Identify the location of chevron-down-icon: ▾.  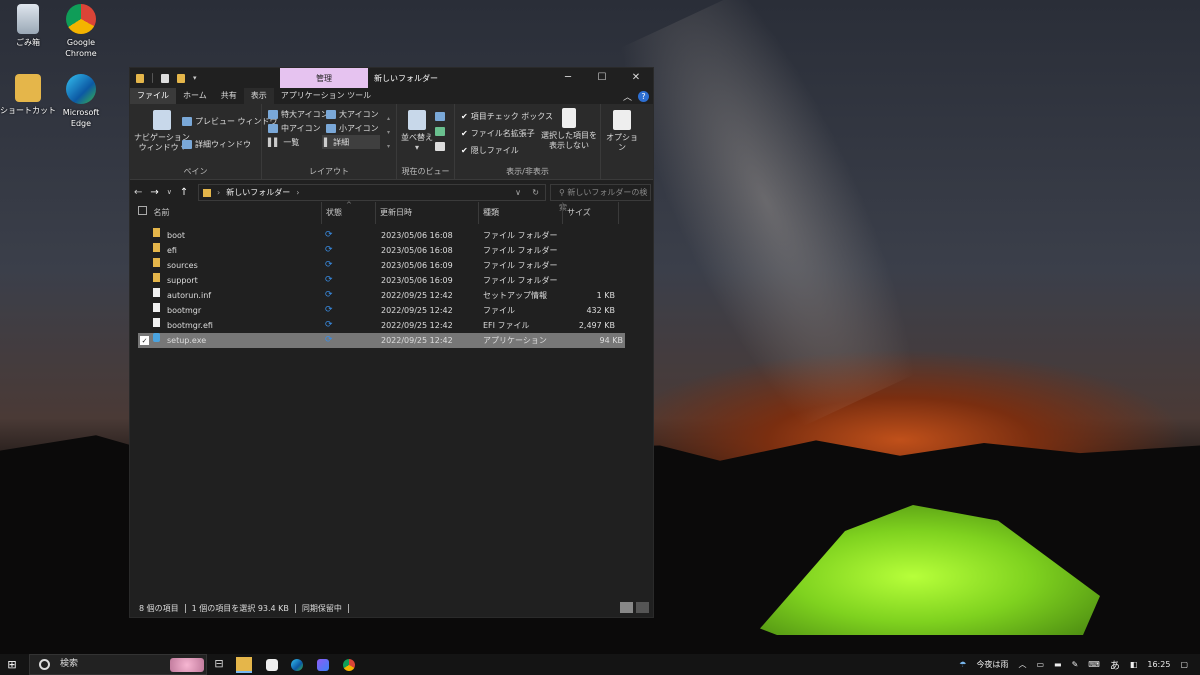
(196, 78).